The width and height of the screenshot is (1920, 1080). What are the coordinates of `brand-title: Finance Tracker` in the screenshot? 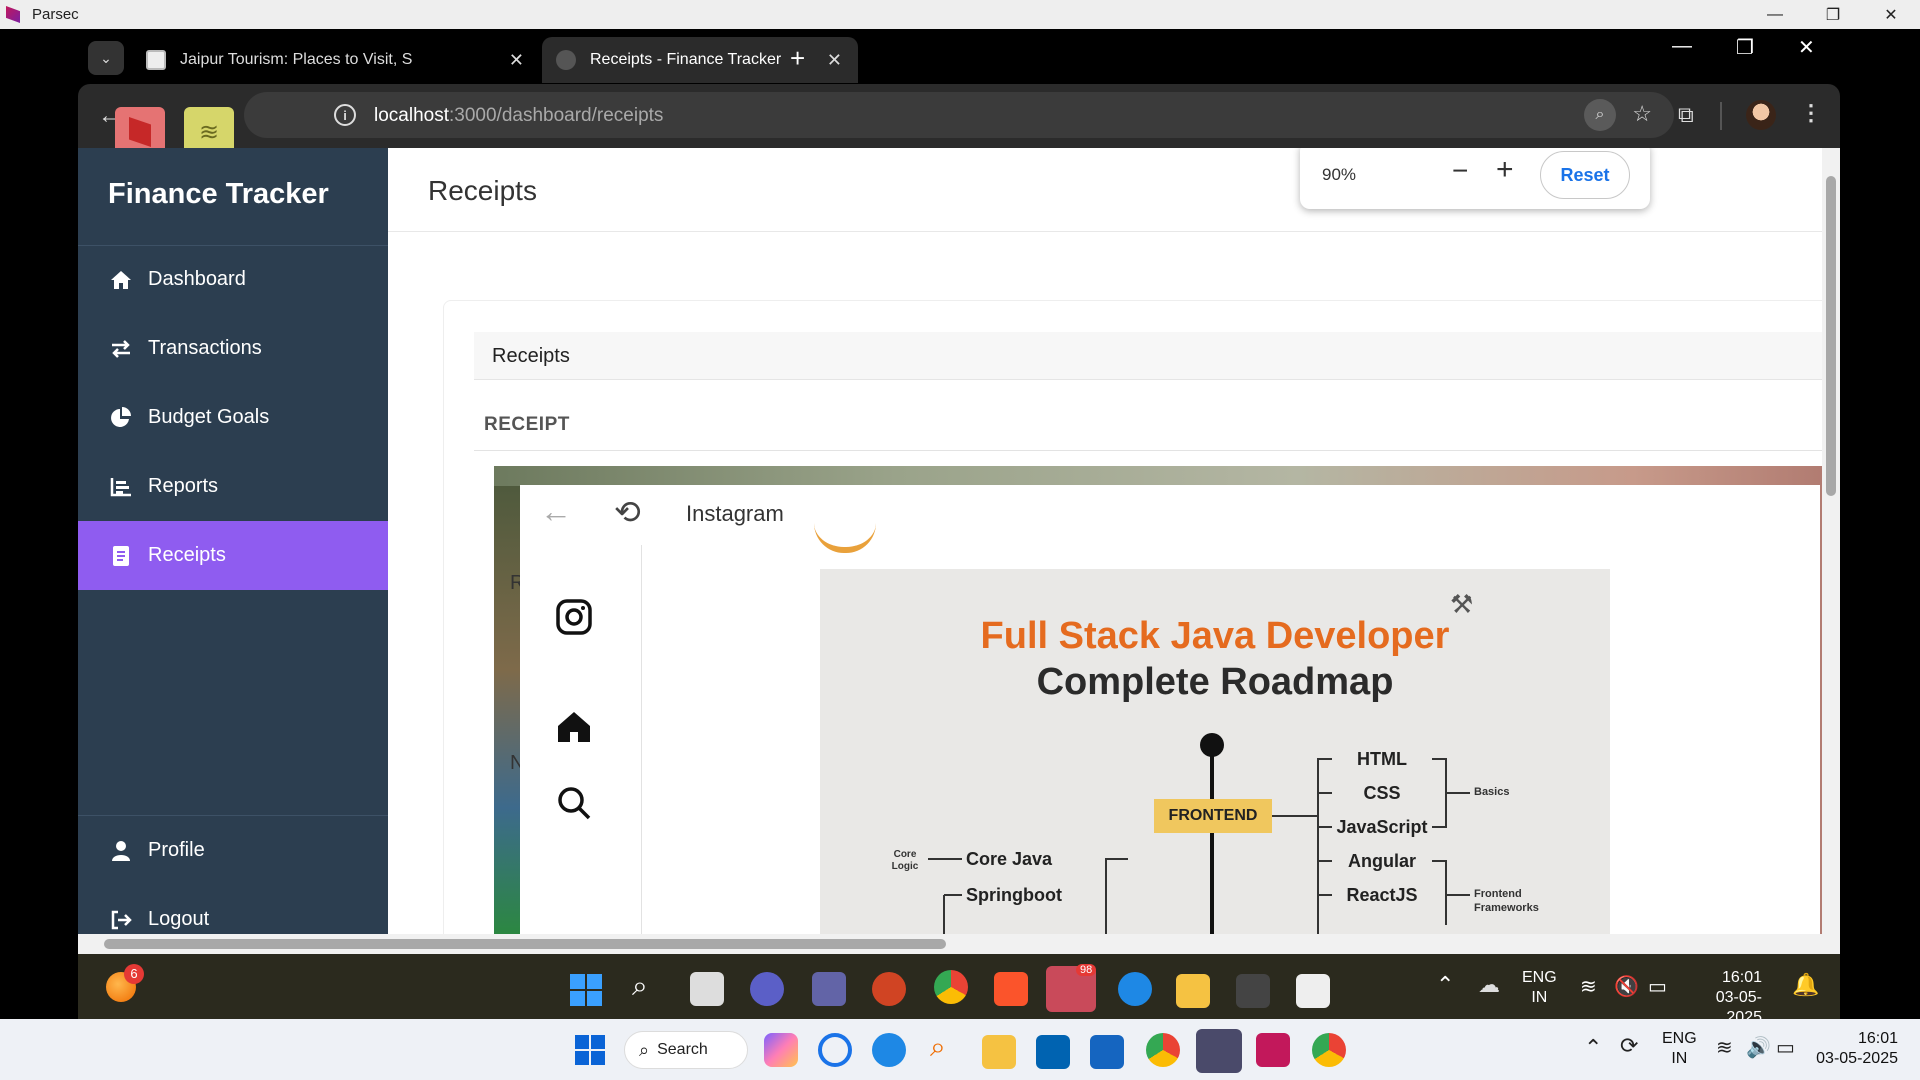 It's located at (218, 194).